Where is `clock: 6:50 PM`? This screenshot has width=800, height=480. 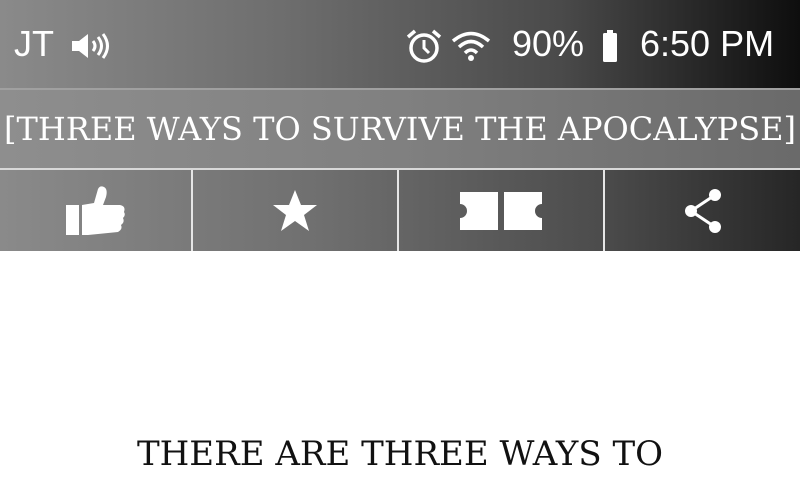
clock: 6:50 PM is located at coordinates (707, 43).